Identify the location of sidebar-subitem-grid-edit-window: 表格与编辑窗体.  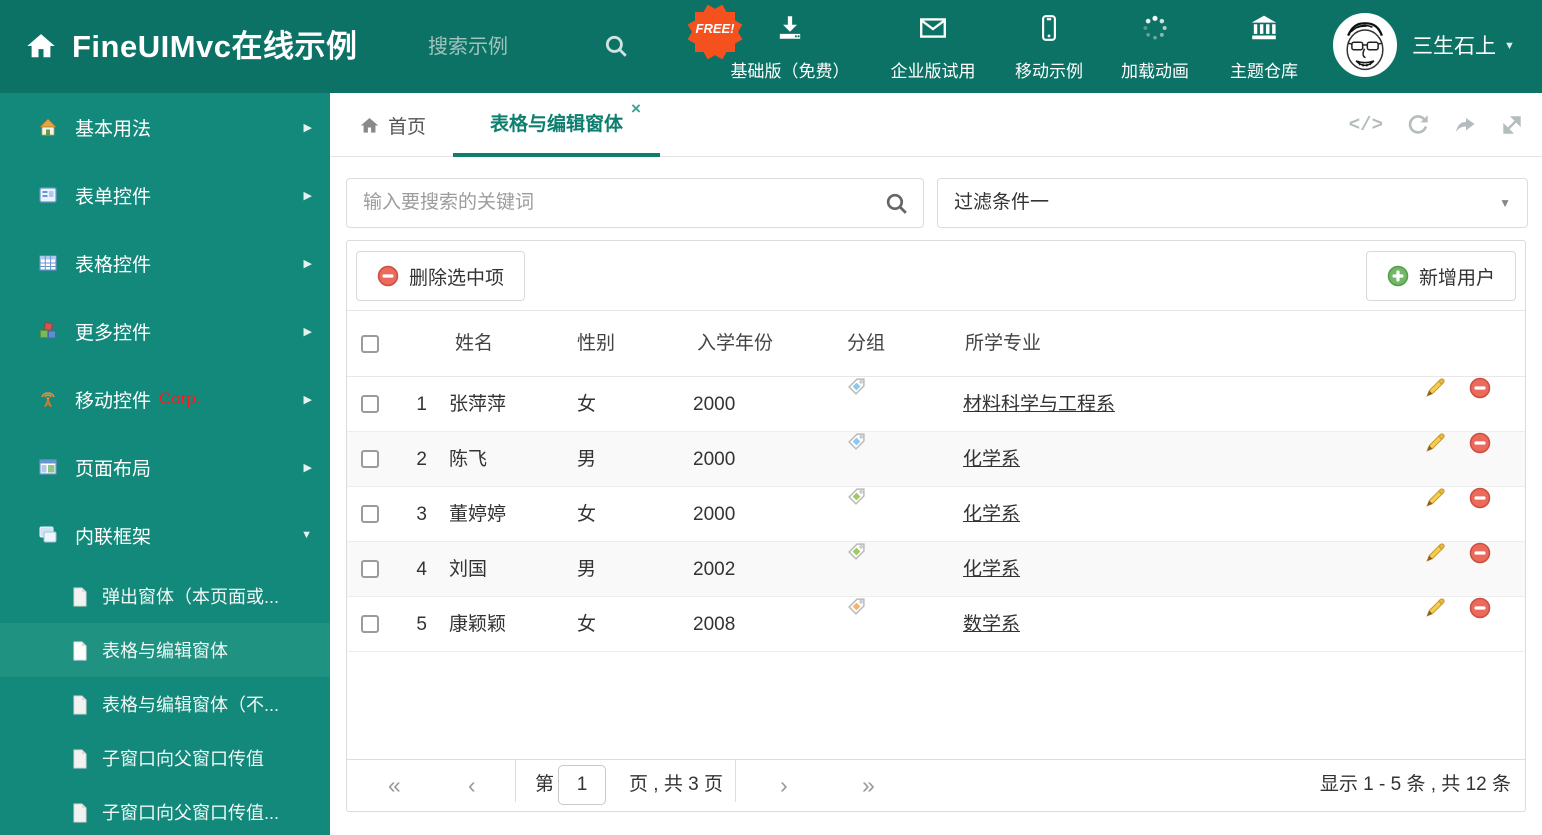
(165, 650).